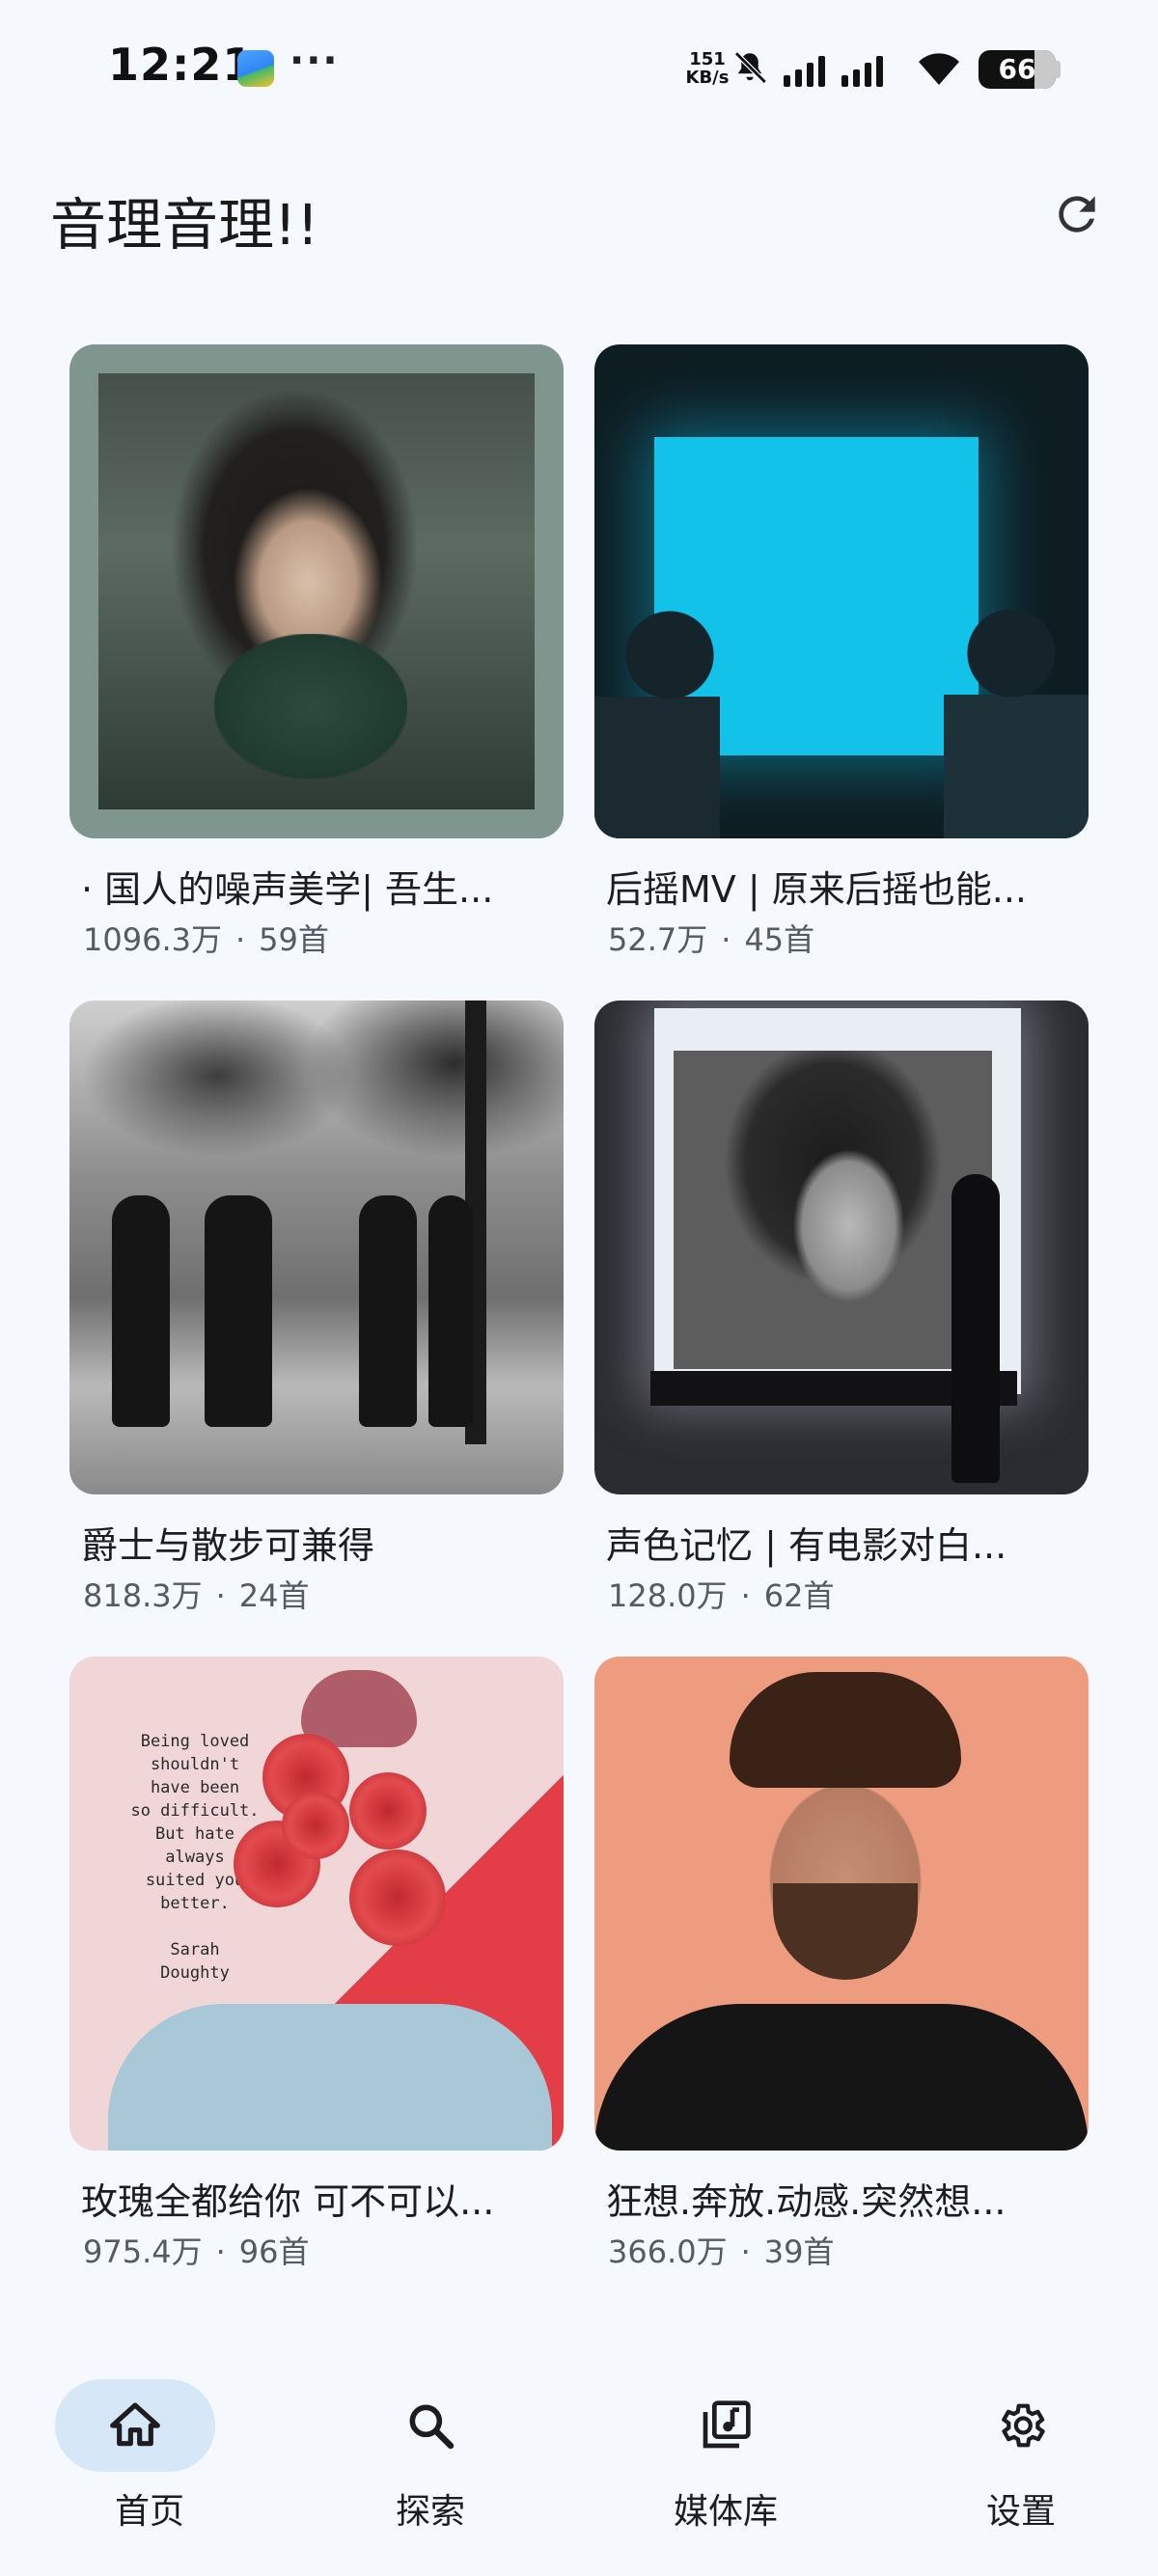  Describe the element at coordinates (1020, 2456) in the screenshot. I see `nav-item-settings: 设置` at that location.